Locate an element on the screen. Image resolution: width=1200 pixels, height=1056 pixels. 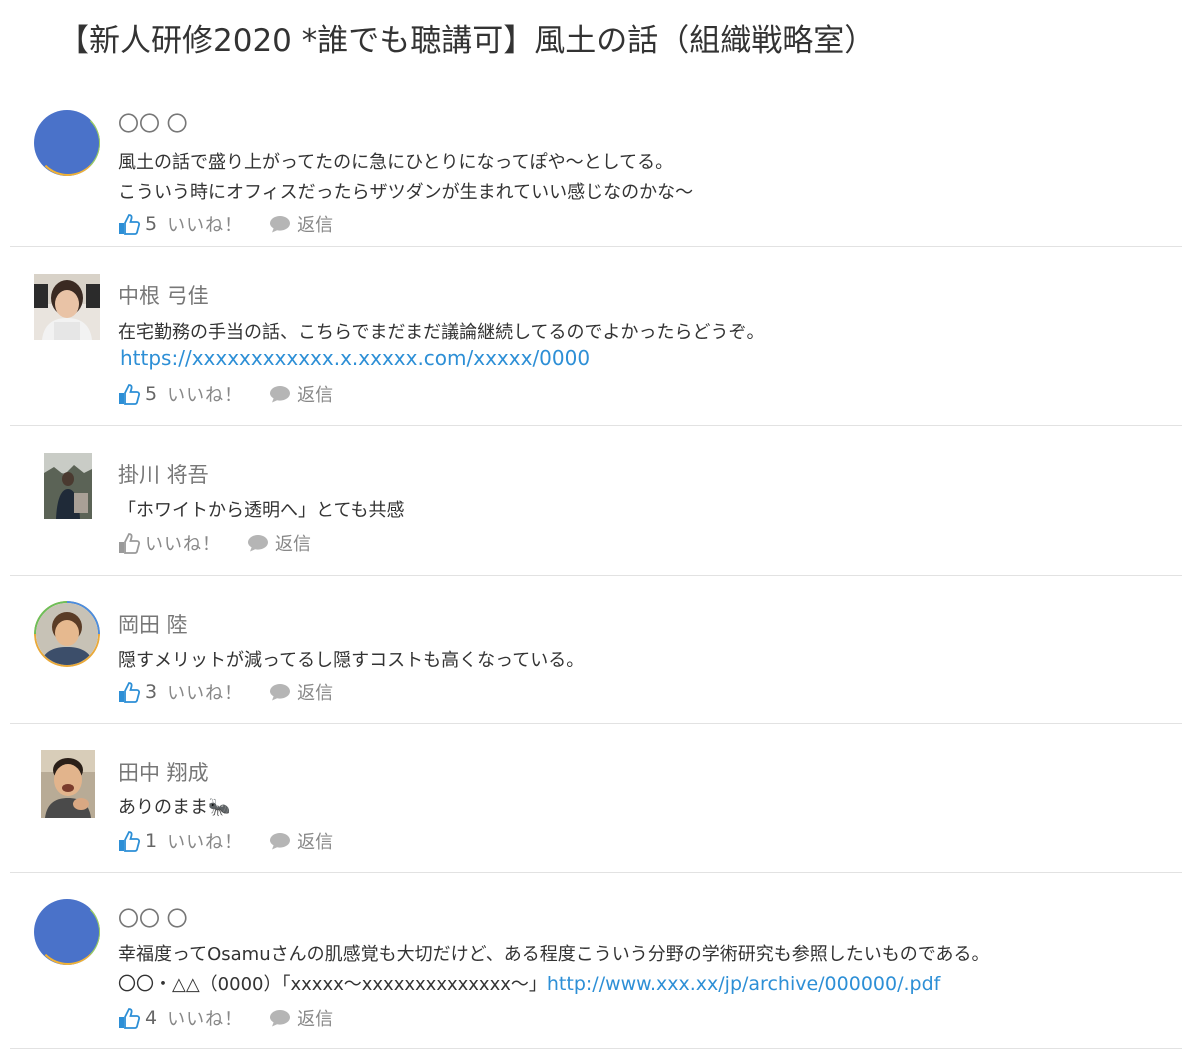
like-button: 4 いいね！ is located at coordinates (180, 1018).